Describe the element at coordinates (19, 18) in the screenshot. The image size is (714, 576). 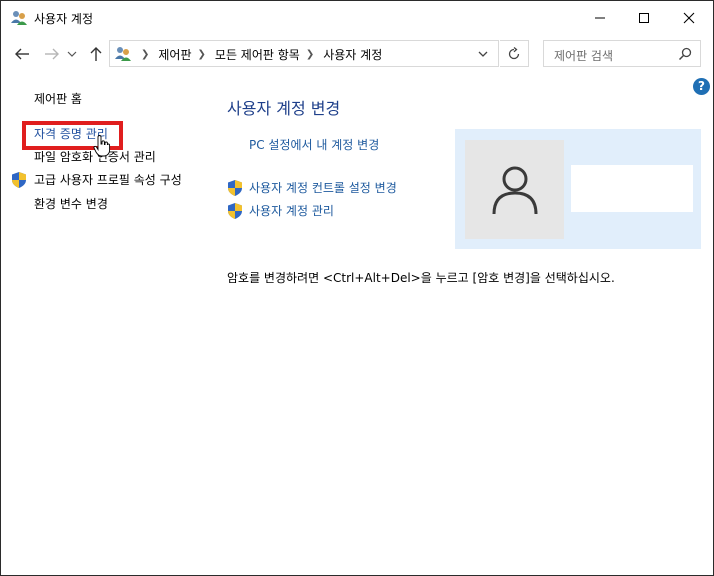
I see `user-accounts-icon` at that location.